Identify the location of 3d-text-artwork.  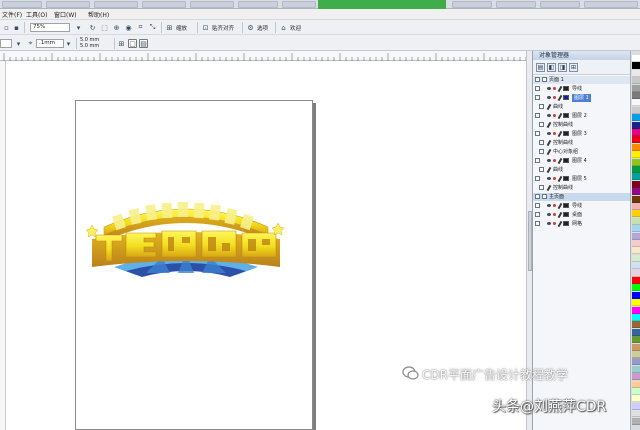
(186, 241).